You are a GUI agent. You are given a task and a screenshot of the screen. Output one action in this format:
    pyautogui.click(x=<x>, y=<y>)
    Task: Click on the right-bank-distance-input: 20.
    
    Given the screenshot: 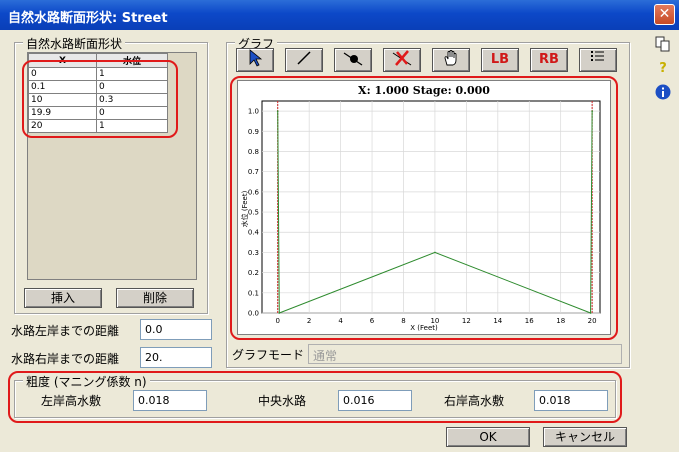 What is the action you would take?
    pyautogui.click(x=176, y=357)
    